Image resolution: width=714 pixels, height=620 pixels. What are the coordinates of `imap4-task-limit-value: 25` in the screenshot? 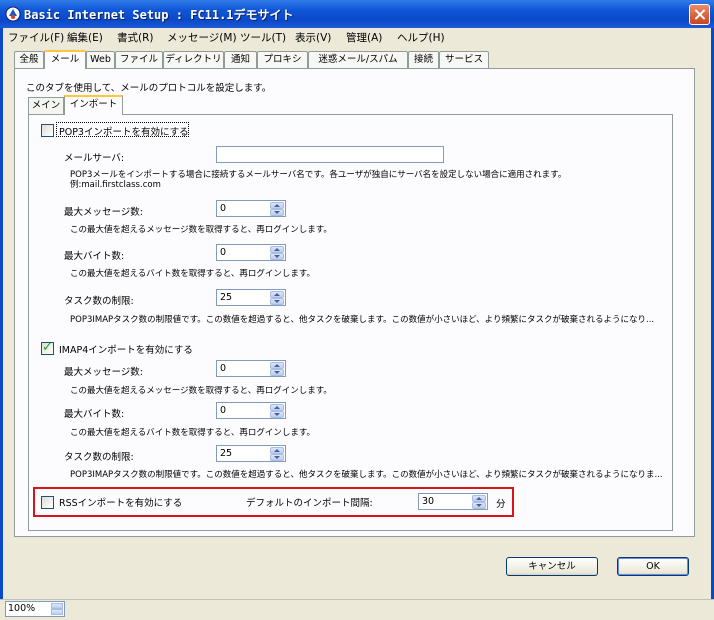 It's located at (226, 453).